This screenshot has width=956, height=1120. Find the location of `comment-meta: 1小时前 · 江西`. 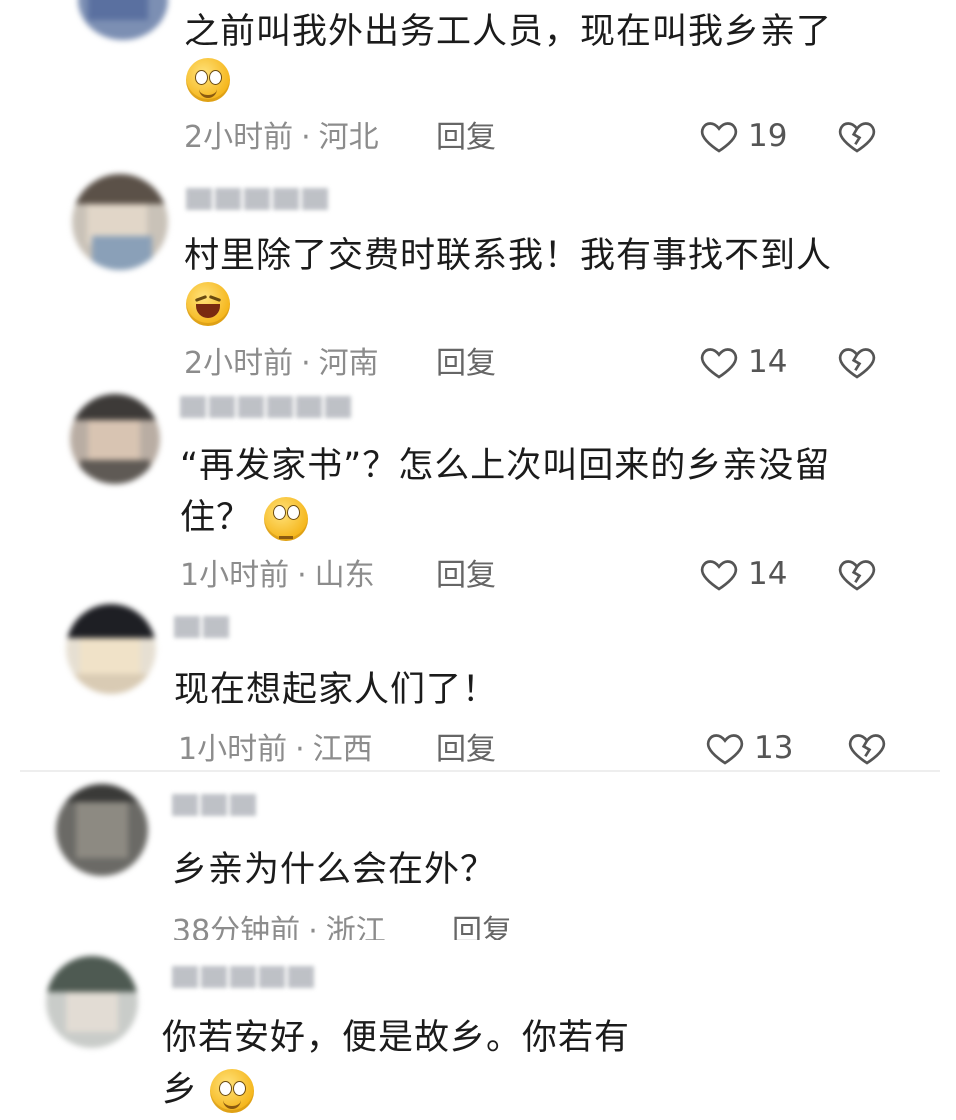

comment-meta: 1小时前 · 江西 is located at coordinates (275, 749).